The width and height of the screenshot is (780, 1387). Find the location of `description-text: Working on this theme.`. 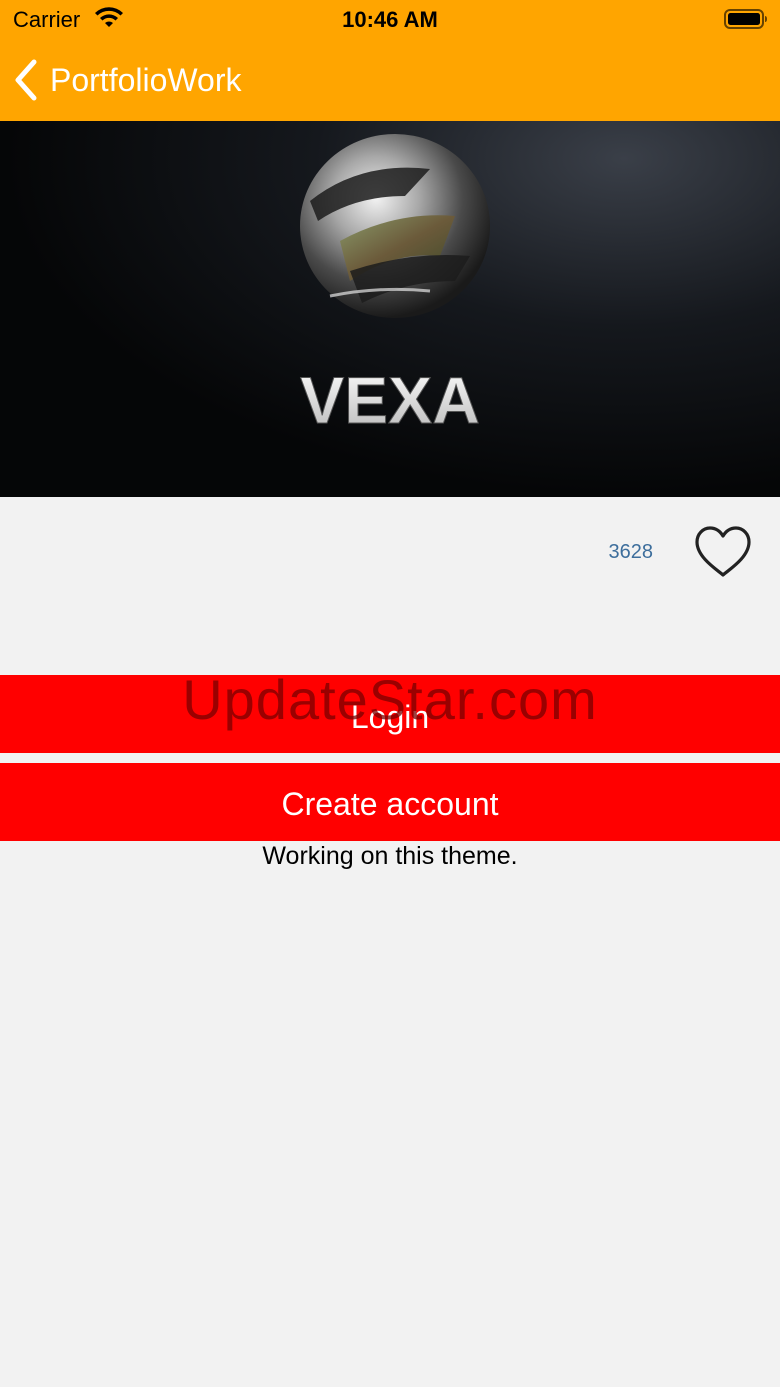

description-text: Working on this theme. is located at coordinates (390, 856).